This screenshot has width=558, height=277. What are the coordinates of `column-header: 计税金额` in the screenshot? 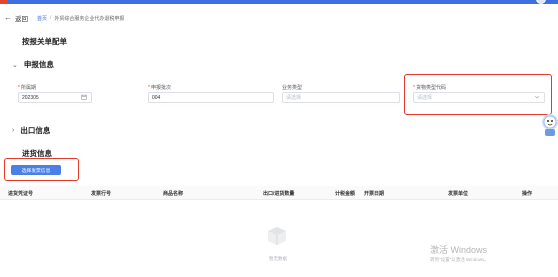 It's located at (345, 194).